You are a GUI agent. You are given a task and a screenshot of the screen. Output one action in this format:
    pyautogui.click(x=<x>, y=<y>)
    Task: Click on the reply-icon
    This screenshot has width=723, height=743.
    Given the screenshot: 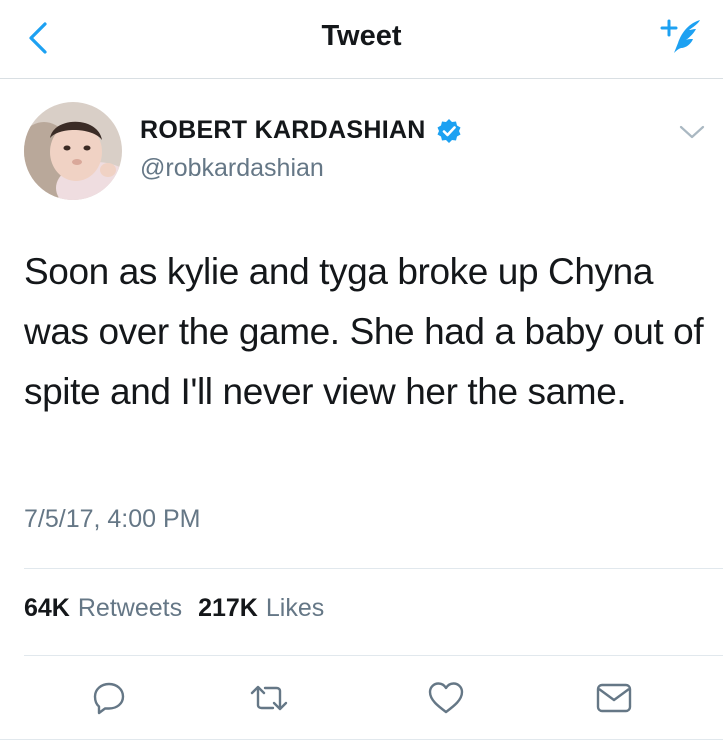 What is the action you would take?
    pyautogui.click(x=109, y=698)
    